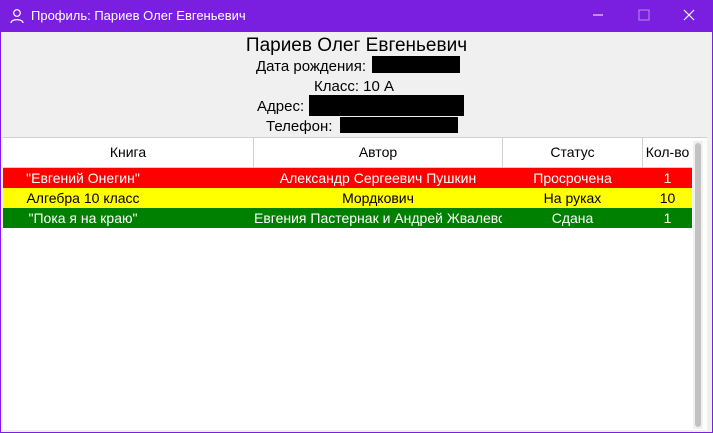  Describe the element at coordinates (416, 64) in the screenshot. I see `birth-date-redacted` at that location.